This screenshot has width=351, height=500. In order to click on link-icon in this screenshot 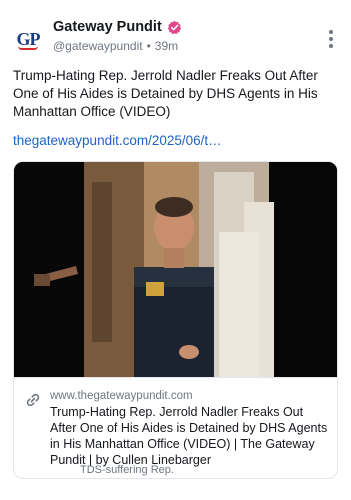, I will do `click(33, 400)`.